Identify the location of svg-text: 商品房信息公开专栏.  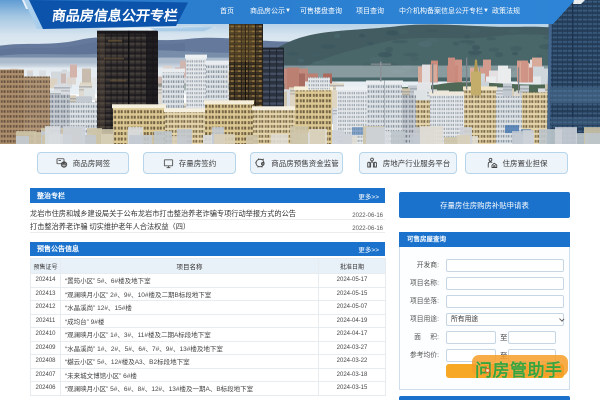
(115, 15).